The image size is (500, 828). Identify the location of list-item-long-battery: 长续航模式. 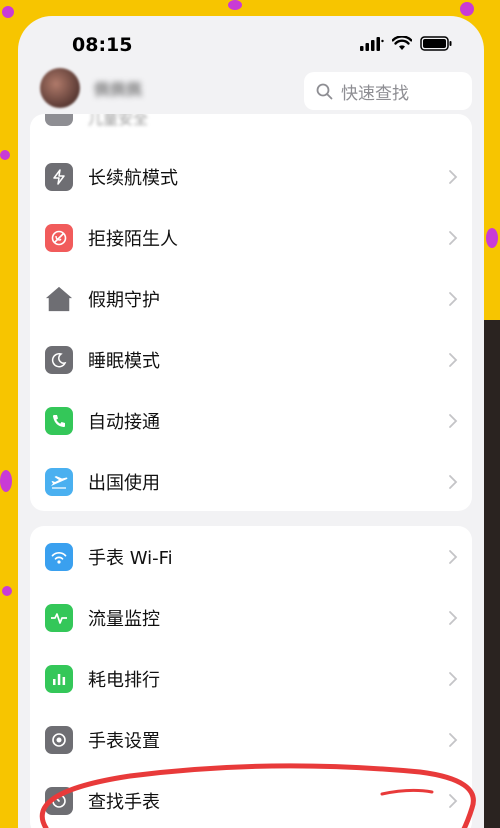
(251, 176).